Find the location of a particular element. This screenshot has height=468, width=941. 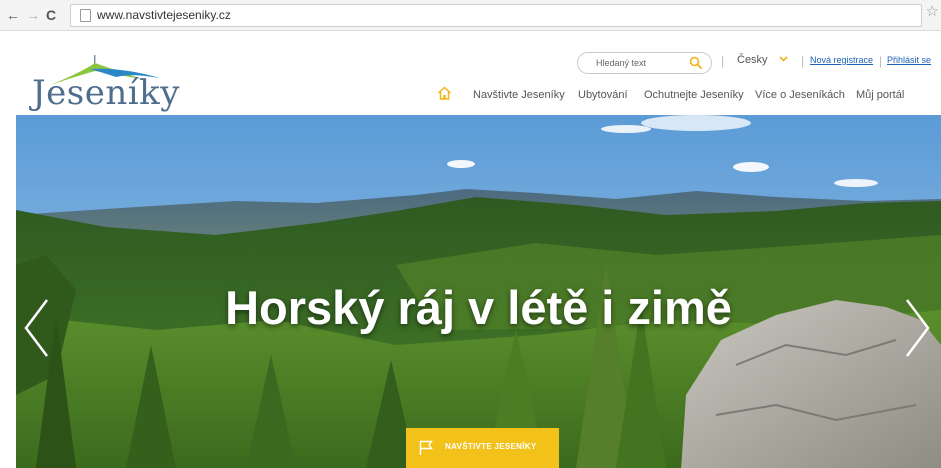

flag-icon is located at coordinates (426, 447).